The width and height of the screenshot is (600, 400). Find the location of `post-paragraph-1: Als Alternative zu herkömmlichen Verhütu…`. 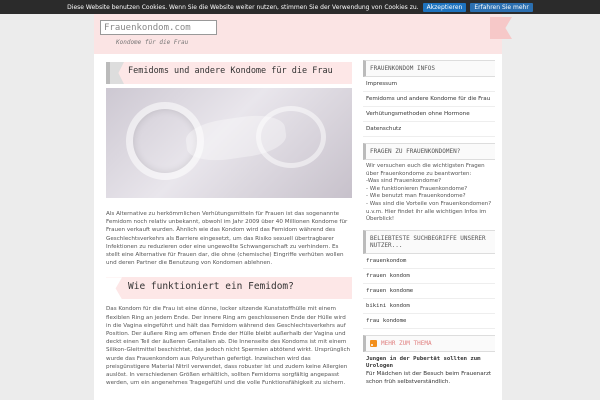

post-paragraph-1: Als Alternative zu herkömmlichen Verhütu… is located at coordinates (227, 239).